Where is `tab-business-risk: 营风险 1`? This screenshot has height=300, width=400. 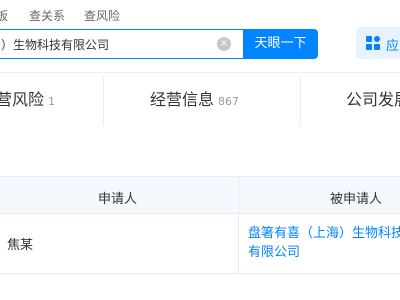 tab-business-risk: 营风险 1 is located at coordinates (27, 101).